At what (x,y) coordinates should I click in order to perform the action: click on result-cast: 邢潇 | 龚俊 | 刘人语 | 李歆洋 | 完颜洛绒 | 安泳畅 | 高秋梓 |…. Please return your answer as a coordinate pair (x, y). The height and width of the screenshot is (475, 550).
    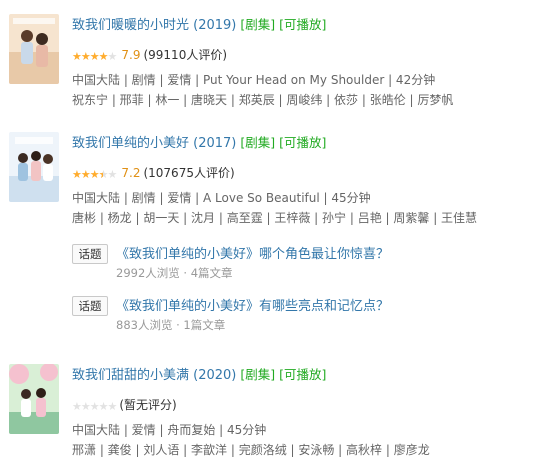
    Looking at the image, I should click on (251, 450).